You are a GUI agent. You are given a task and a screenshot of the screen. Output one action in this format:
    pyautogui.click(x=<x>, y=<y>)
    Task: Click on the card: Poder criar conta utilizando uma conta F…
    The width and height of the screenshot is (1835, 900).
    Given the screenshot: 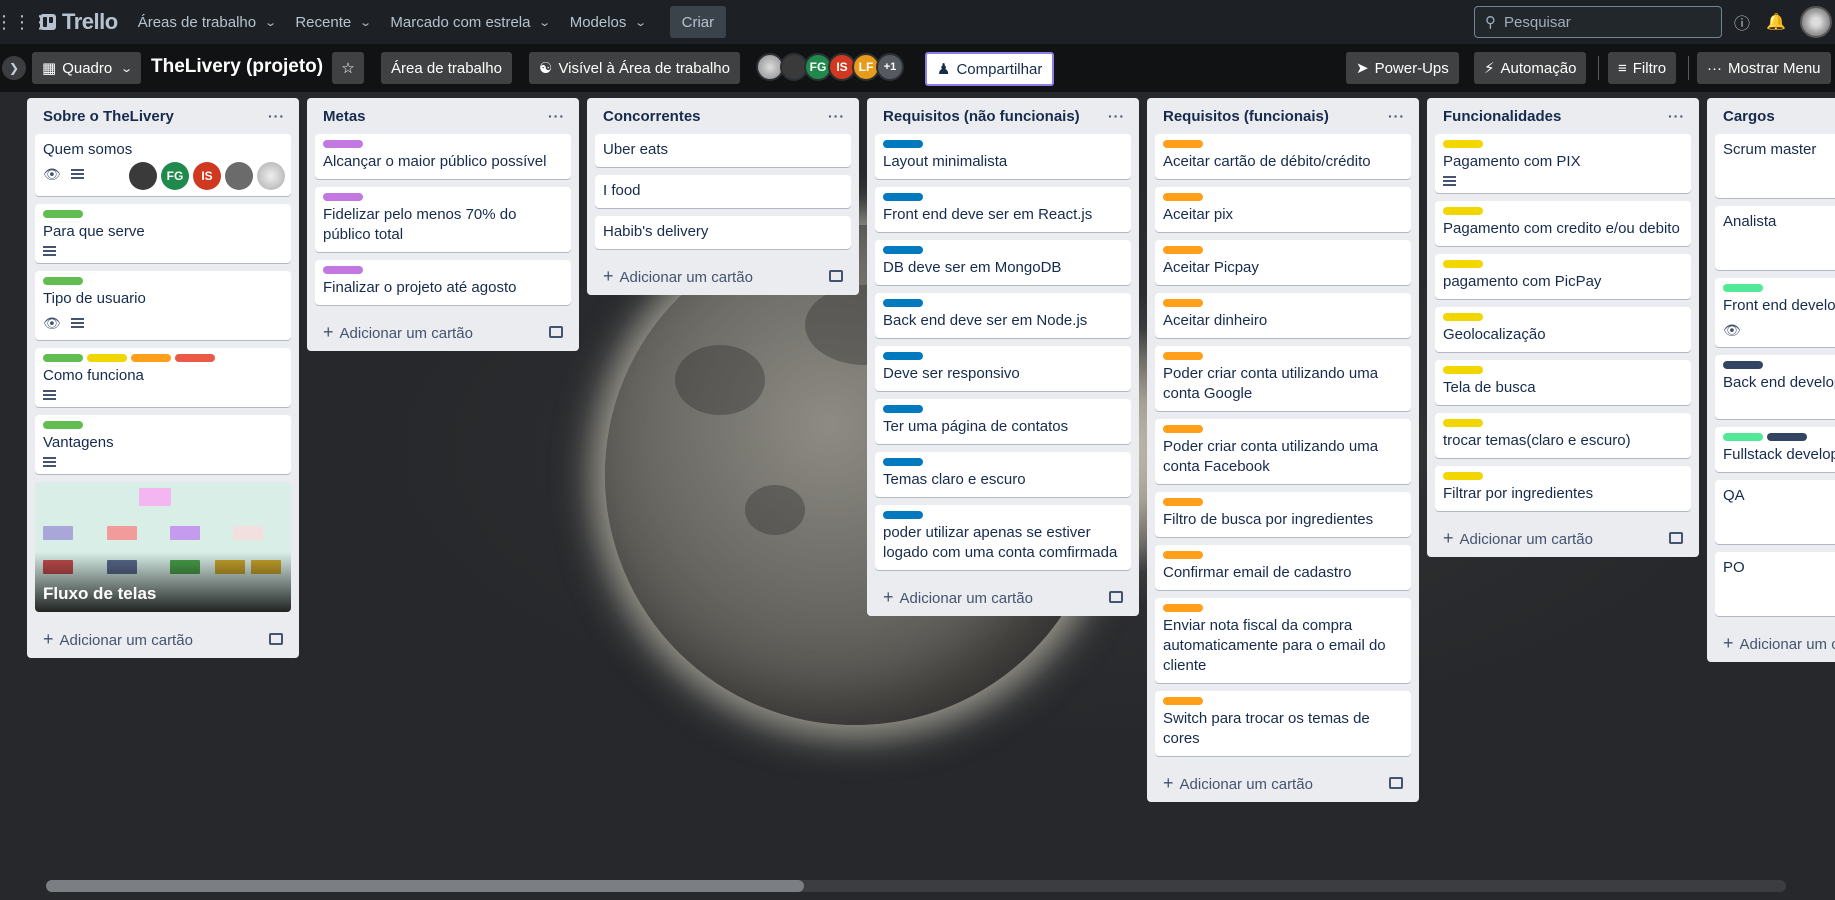 What is the action you would take?
    pyautogui.click(x=1283, y=451)
    